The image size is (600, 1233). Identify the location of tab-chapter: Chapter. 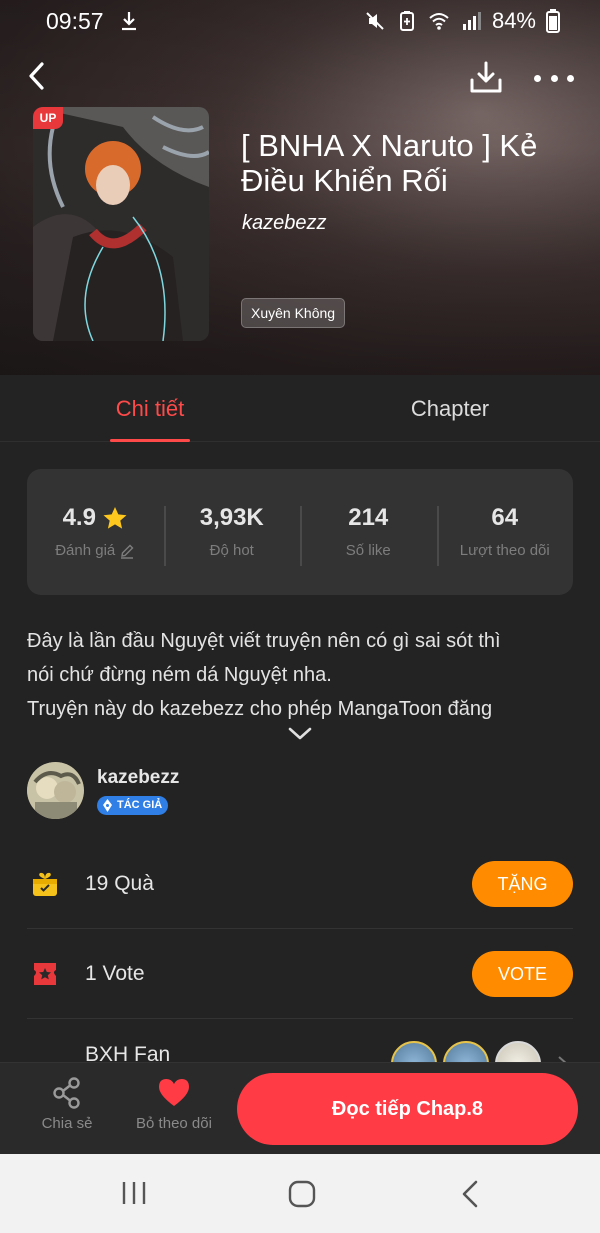
(450, 408).